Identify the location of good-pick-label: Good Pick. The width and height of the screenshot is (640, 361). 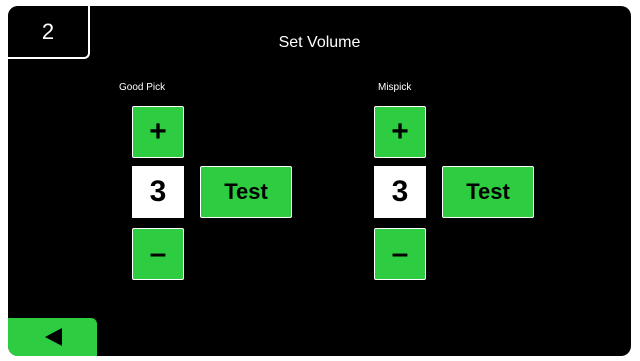
(142, 87).